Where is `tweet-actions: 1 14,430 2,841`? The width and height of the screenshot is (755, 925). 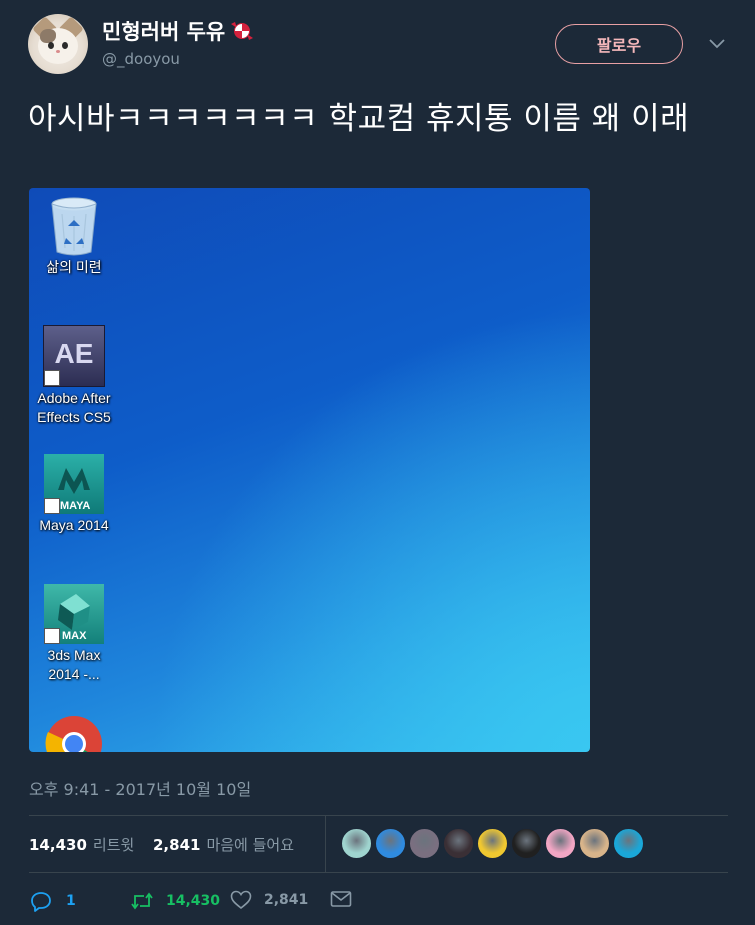 tweet-actions: 1 14,430 2,841 is located at coordinates (380, 904).